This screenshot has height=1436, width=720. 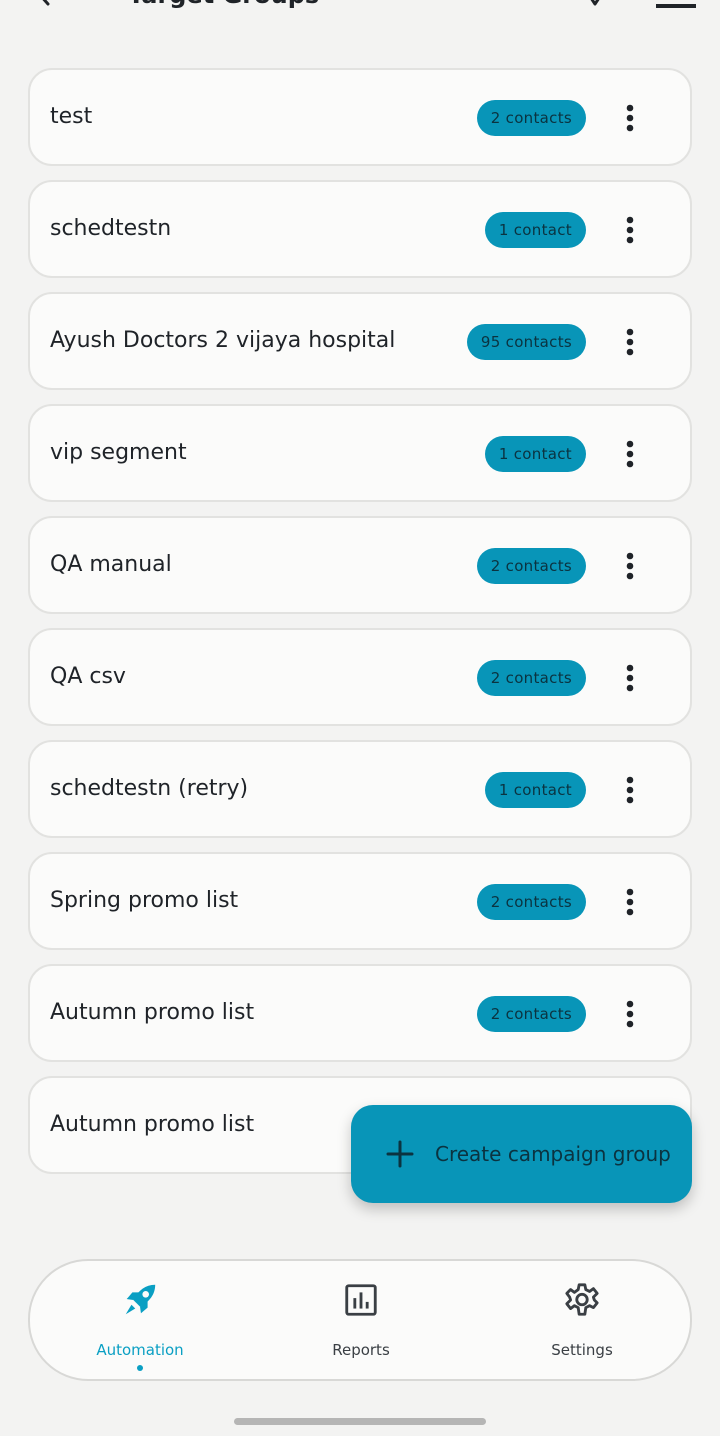 I want to click on contact-count-badge: 95 contacts, so click(x=526, y=342).